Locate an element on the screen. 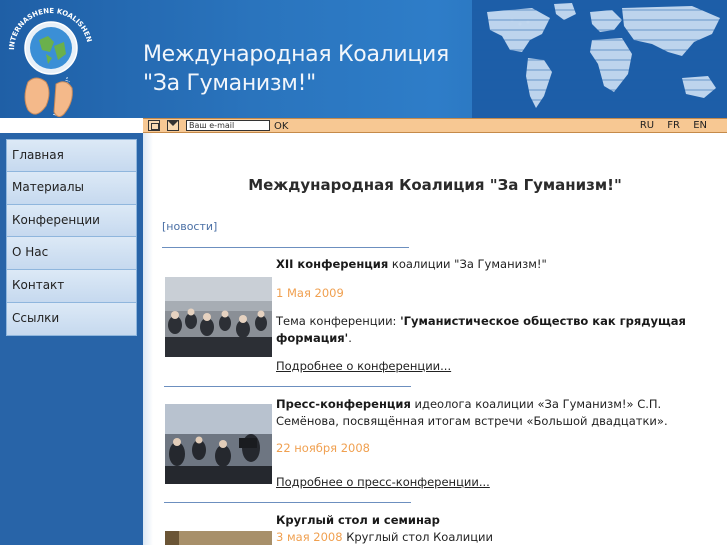 This screenshot has width=727, height=545. news-3-date: 3 мая 2008 is located at coordinates (309, 537).